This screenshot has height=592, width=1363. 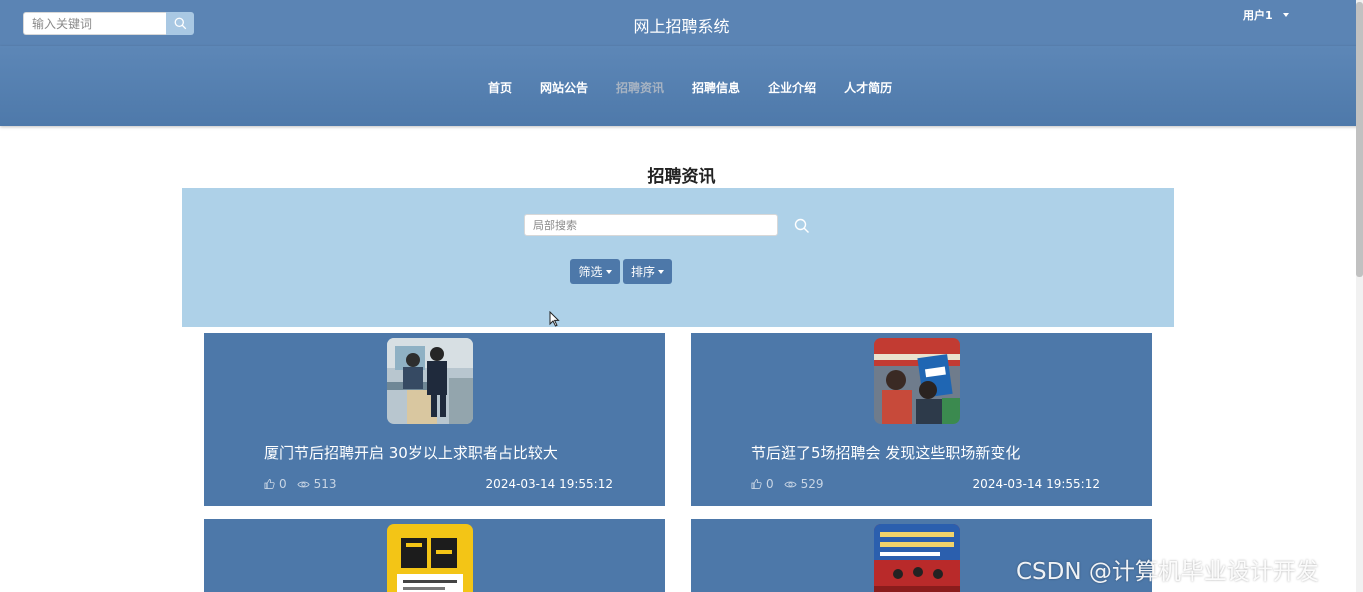 What do you see at coordinates (500, 87) in the screenshot?
I see `nav-item-home: 首页` at bounding box center [500, 87].